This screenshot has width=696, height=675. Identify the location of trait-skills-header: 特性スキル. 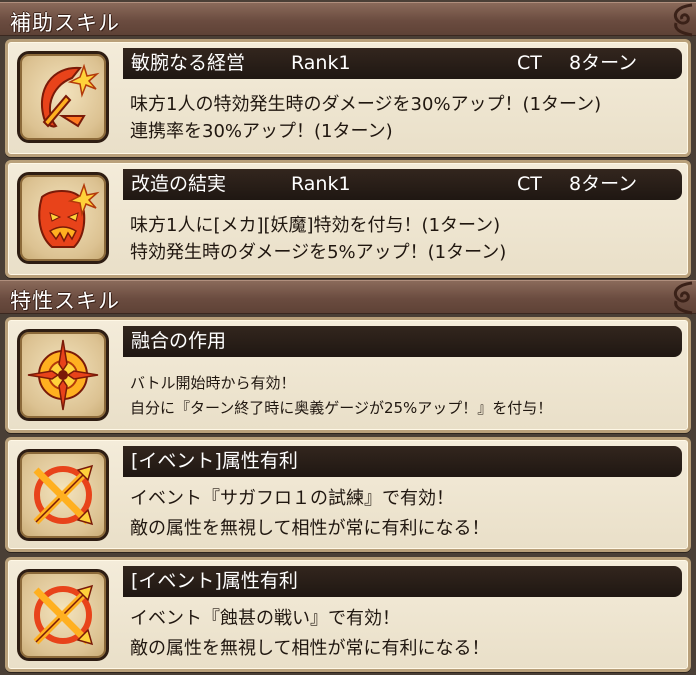
(348, 297).